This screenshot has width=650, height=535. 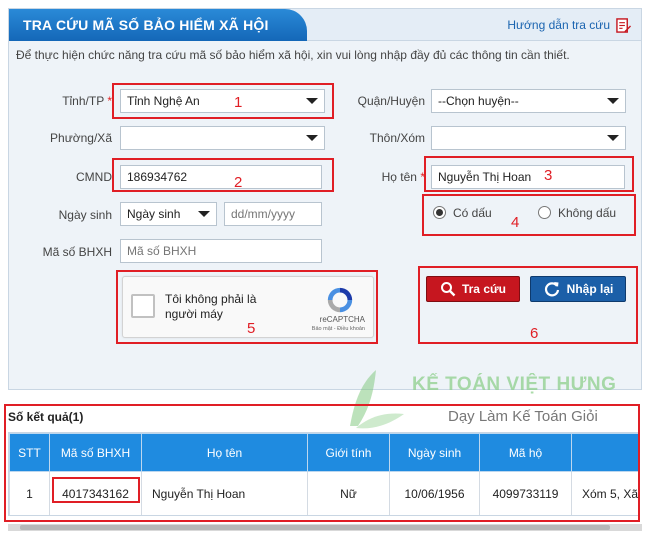 What do you see at coordinates (399, 177) in the screenshot?
I see `full-name-label-text: Họ tên` at bounding box center [399, 177].